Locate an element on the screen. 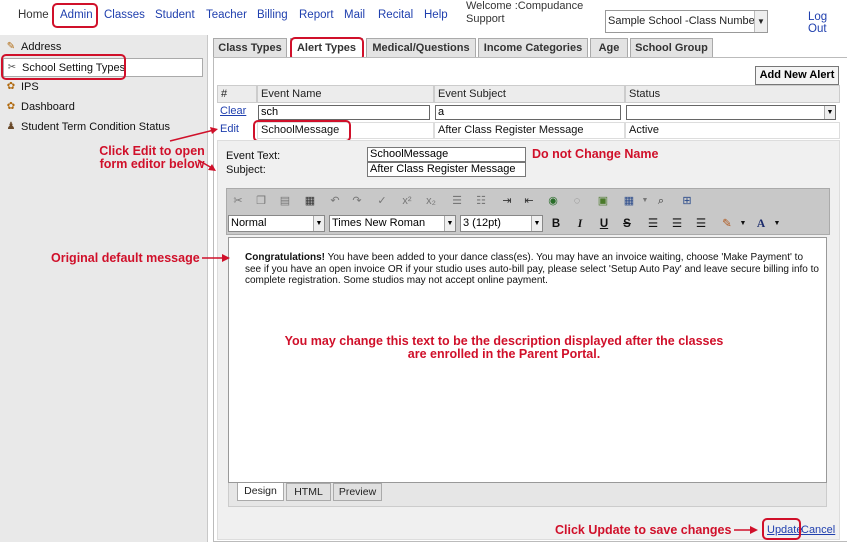 This screenshot has height=542, width=847. arrow-to-edit is located at coordinates (192, 135).